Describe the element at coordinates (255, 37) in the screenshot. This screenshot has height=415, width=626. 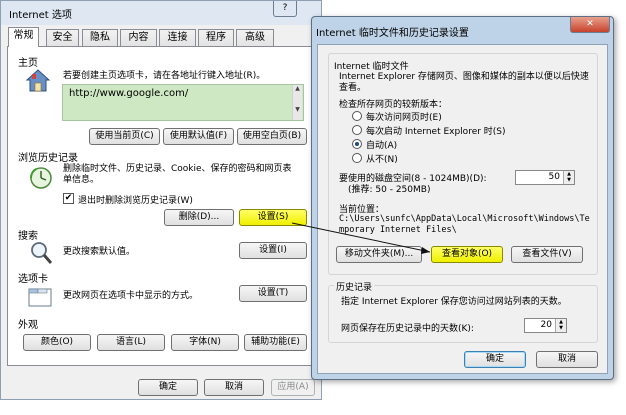
I see `tab-advanced: 高级` at that location.